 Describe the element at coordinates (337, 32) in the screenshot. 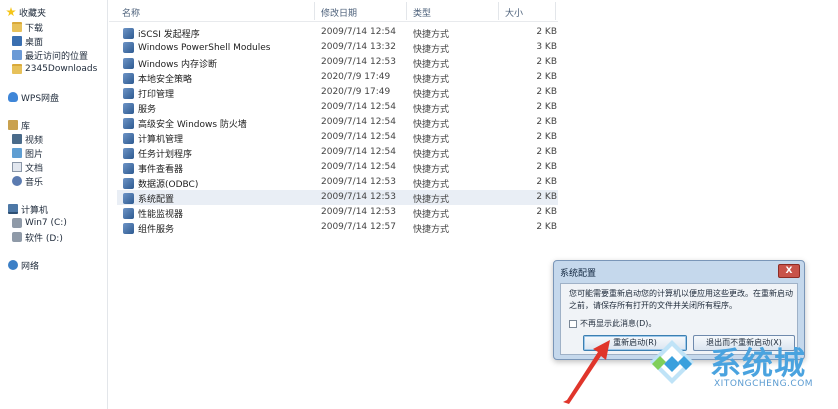

I see `file-row: iSCSI 发起程序 2009/7/14 12:54 快捷方式 2 KB` at that location.